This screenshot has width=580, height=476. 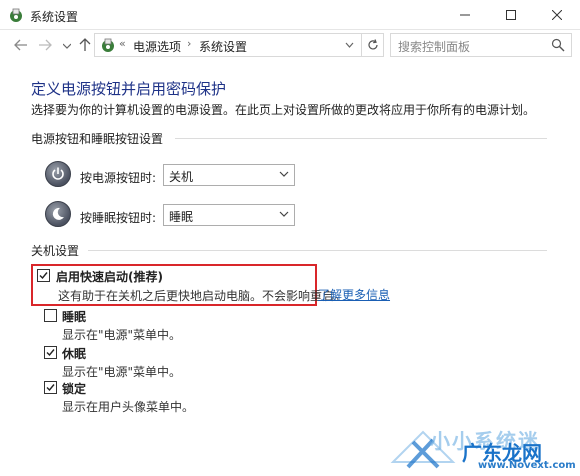 I want to click on lock-option-label: 锁定, so click(x=74, y=388).